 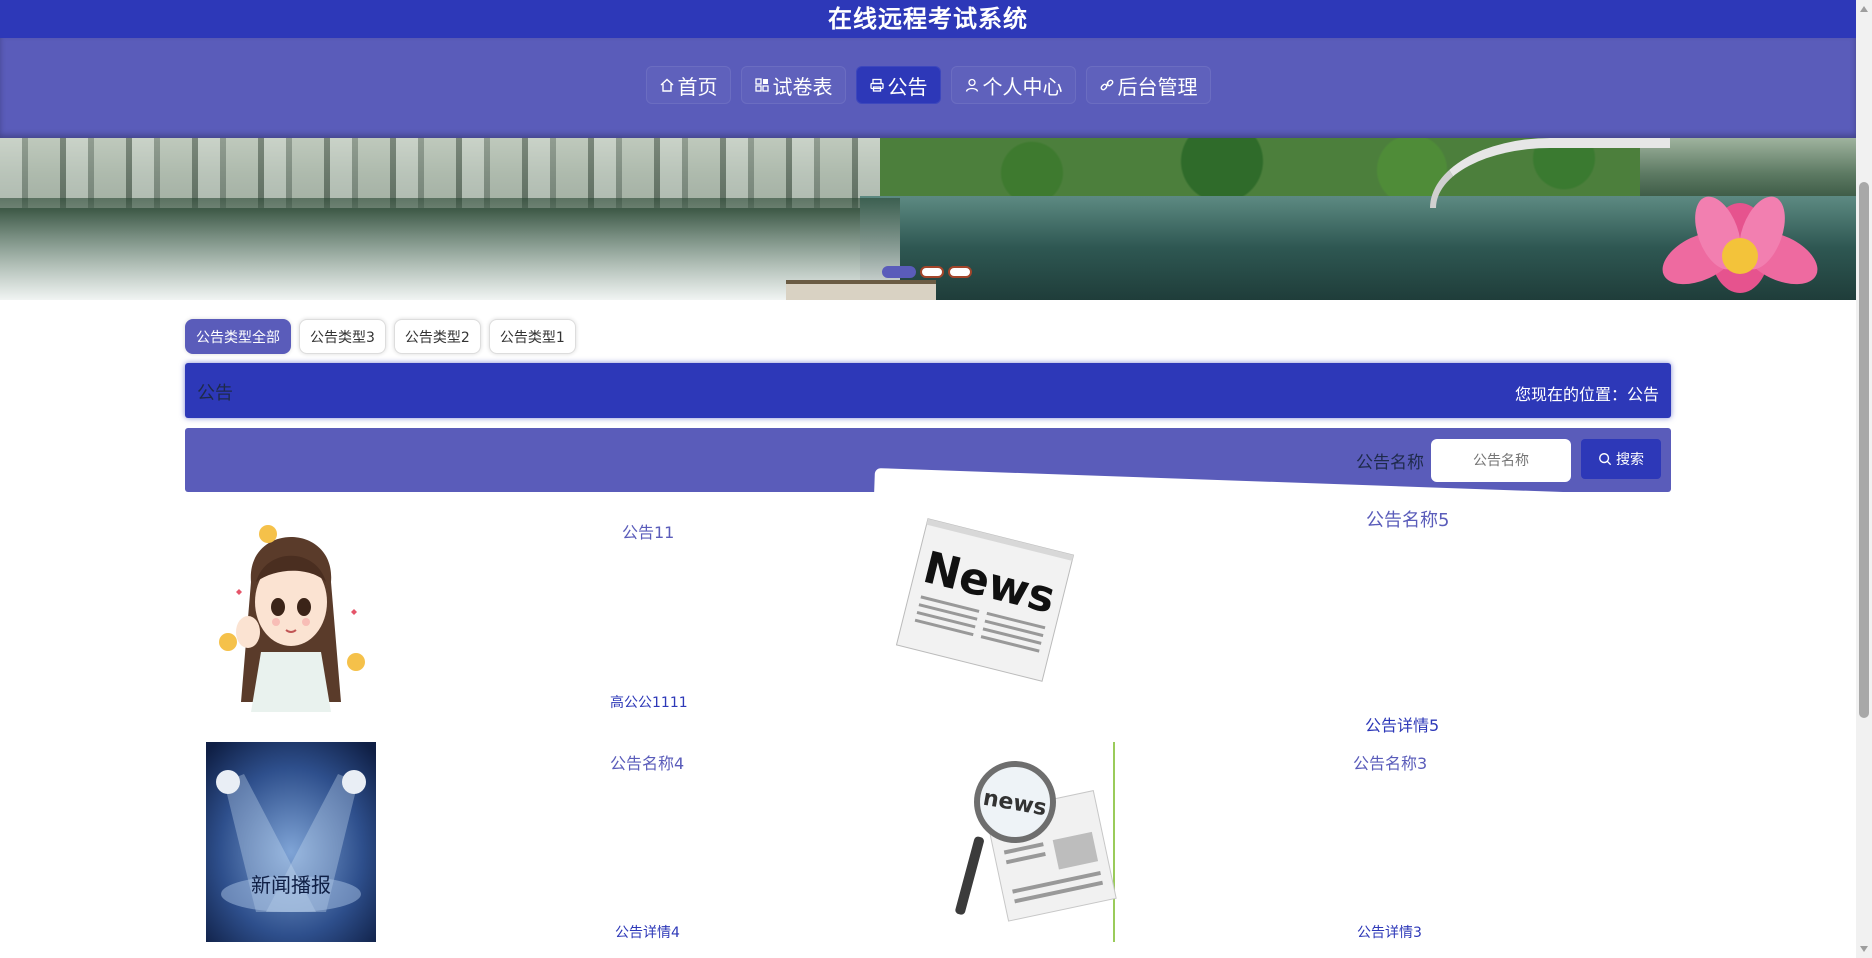 I want to click on svg-text: 新闻播报, so click(x=291, y=885).